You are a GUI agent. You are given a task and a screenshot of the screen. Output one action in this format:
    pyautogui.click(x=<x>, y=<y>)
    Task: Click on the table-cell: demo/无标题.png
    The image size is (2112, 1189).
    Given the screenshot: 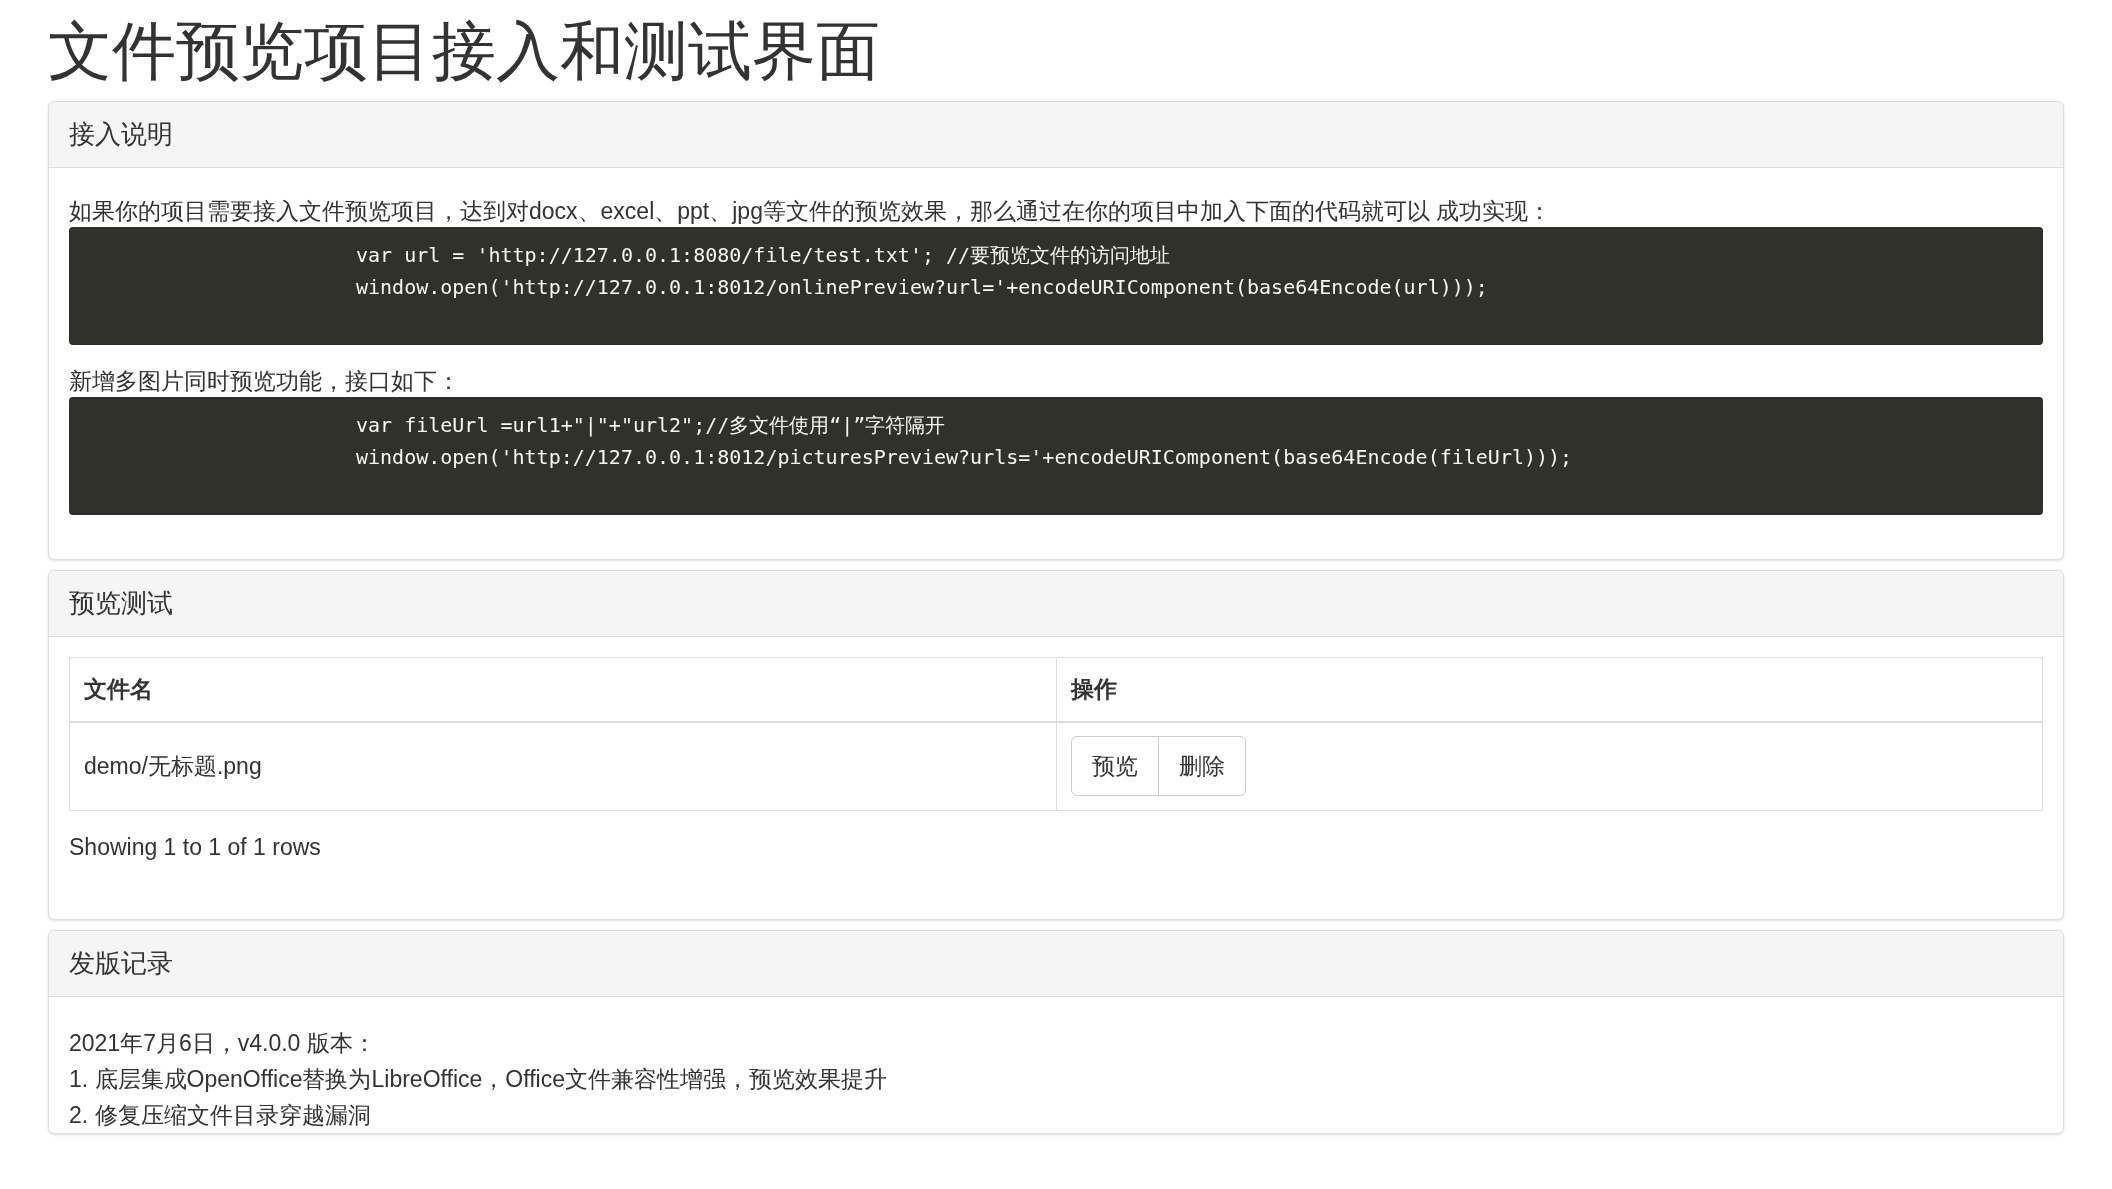 What is the action you would take?
    pyautogui.click(x=562, y=766)
    